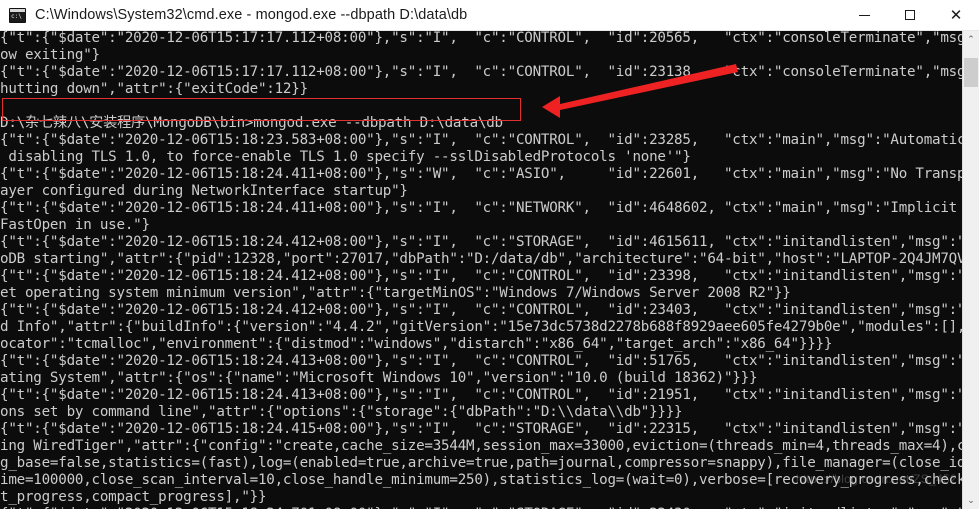  Describe the element at coordinates (17, 15) in the screenshot. I see `cmd-console-icon` at that location.